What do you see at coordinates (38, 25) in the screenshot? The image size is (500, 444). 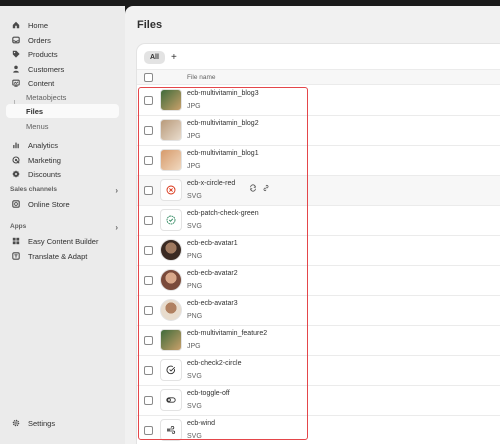 I see `sidebar-item-label: Home` at bounding box center [38, 25].